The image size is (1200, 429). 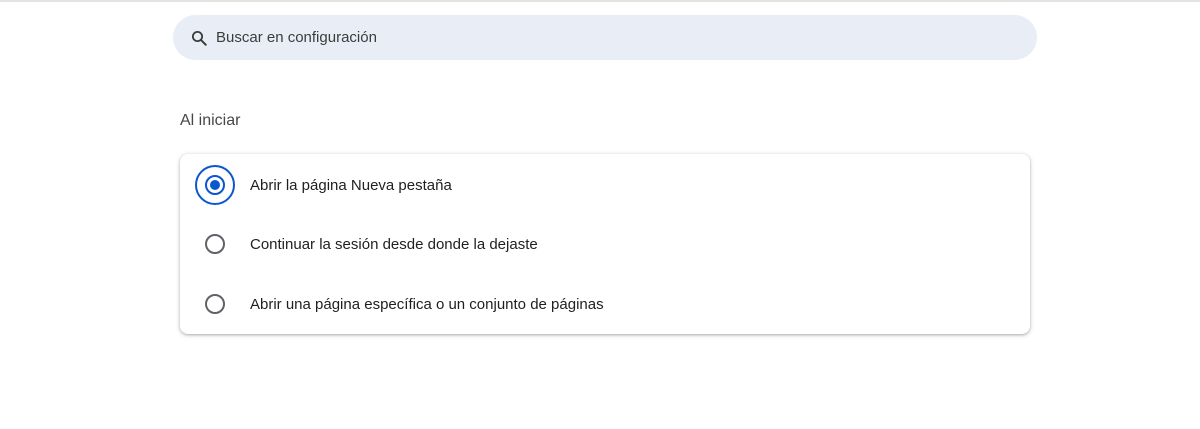 I want to click on radio-focus-ring, so click(x=215, y=185).